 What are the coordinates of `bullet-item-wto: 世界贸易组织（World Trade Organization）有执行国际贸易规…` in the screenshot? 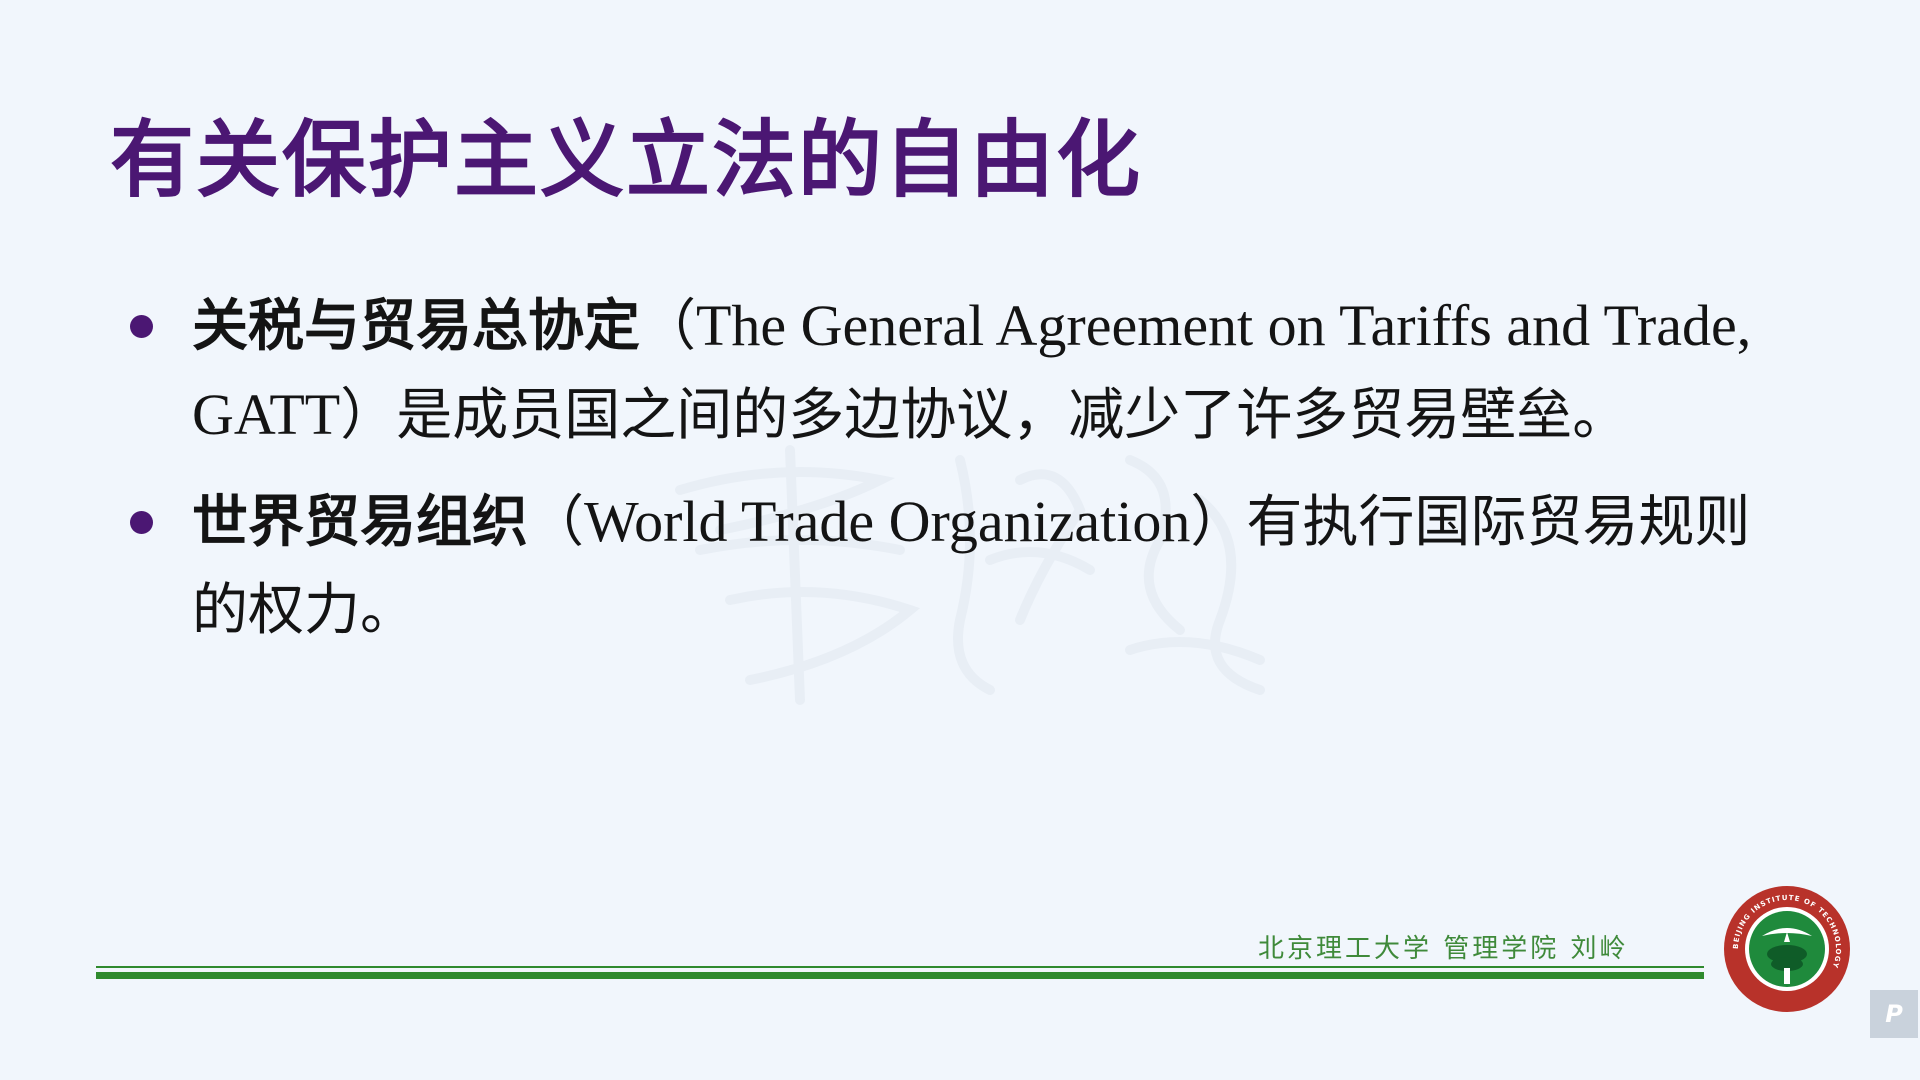 It's located at (960, 566).